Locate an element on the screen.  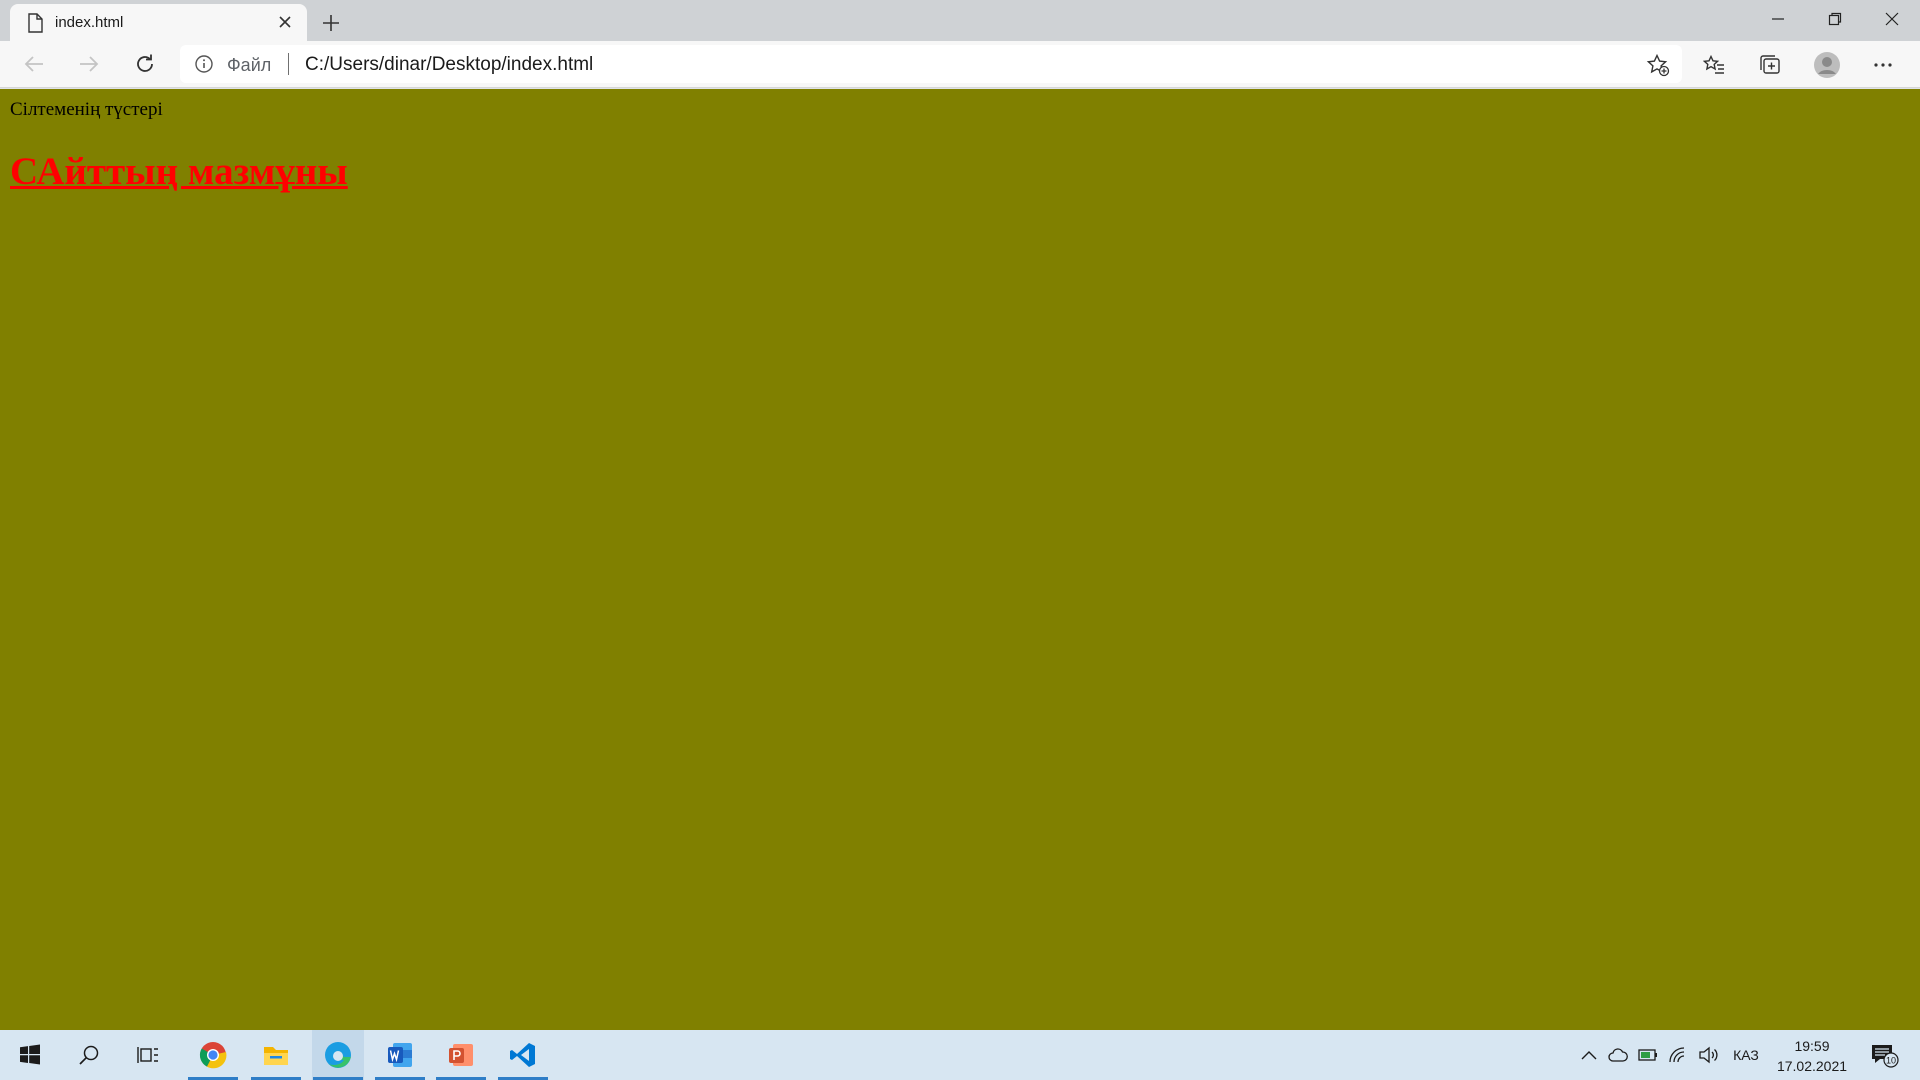
restore-icon is located at coordinates (1835, 19).